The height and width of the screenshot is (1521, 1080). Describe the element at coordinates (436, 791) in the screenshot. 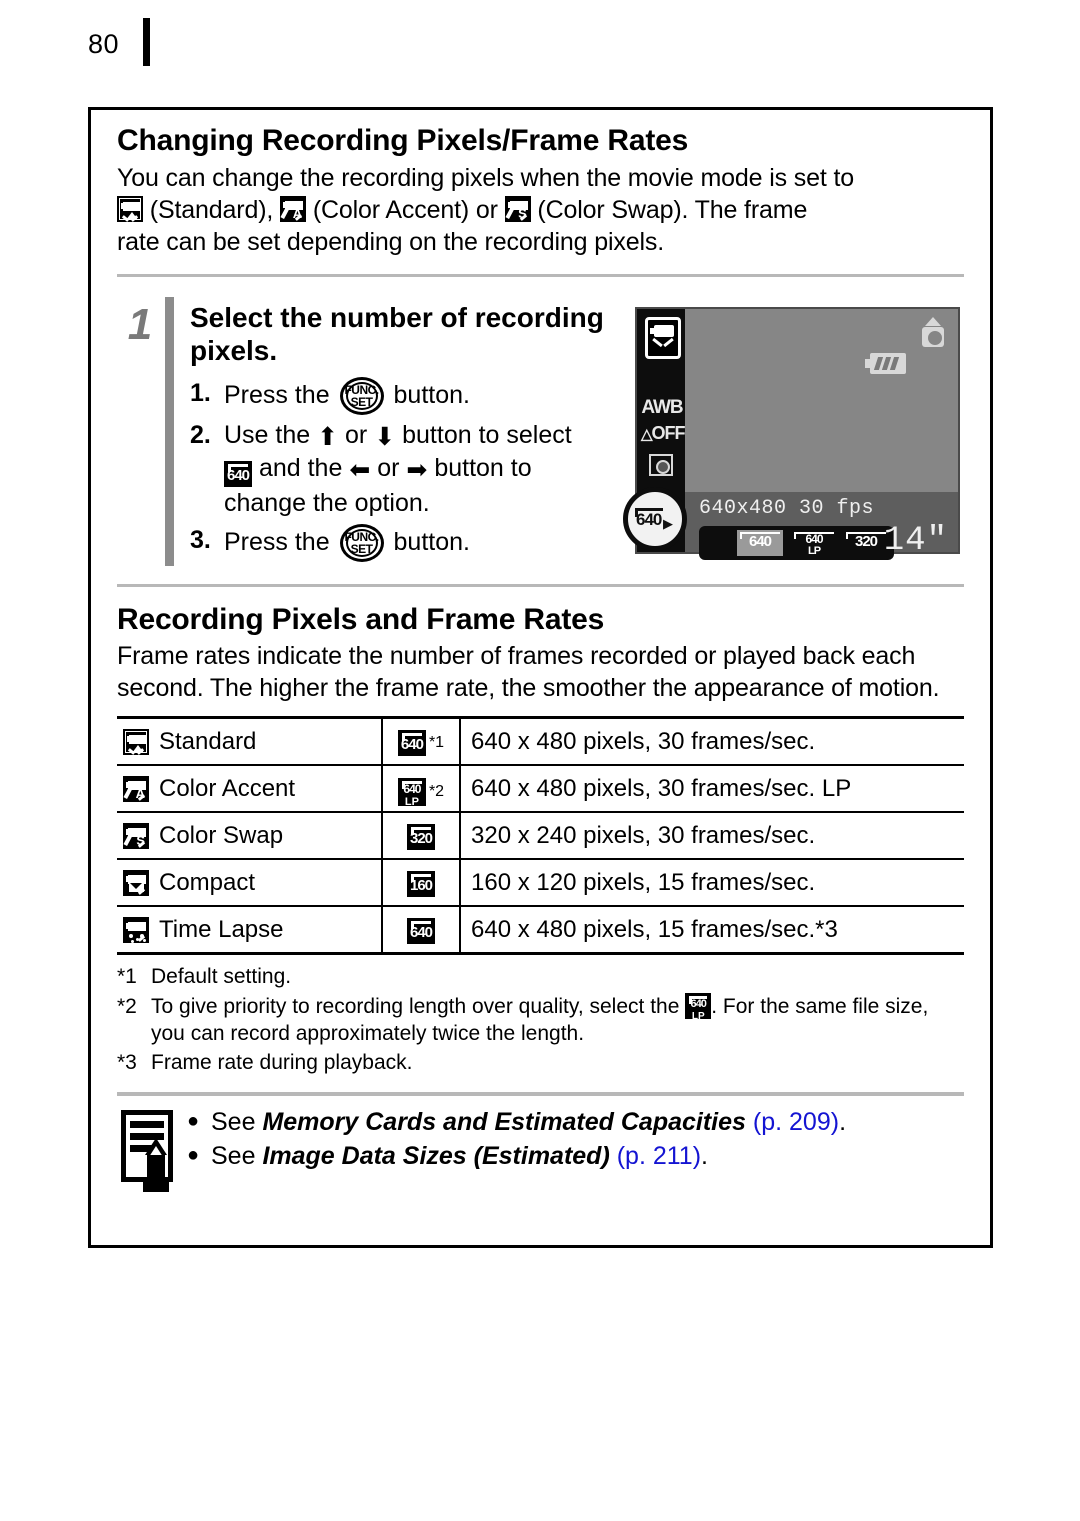

I see `footnote-marker: *2` at that location.